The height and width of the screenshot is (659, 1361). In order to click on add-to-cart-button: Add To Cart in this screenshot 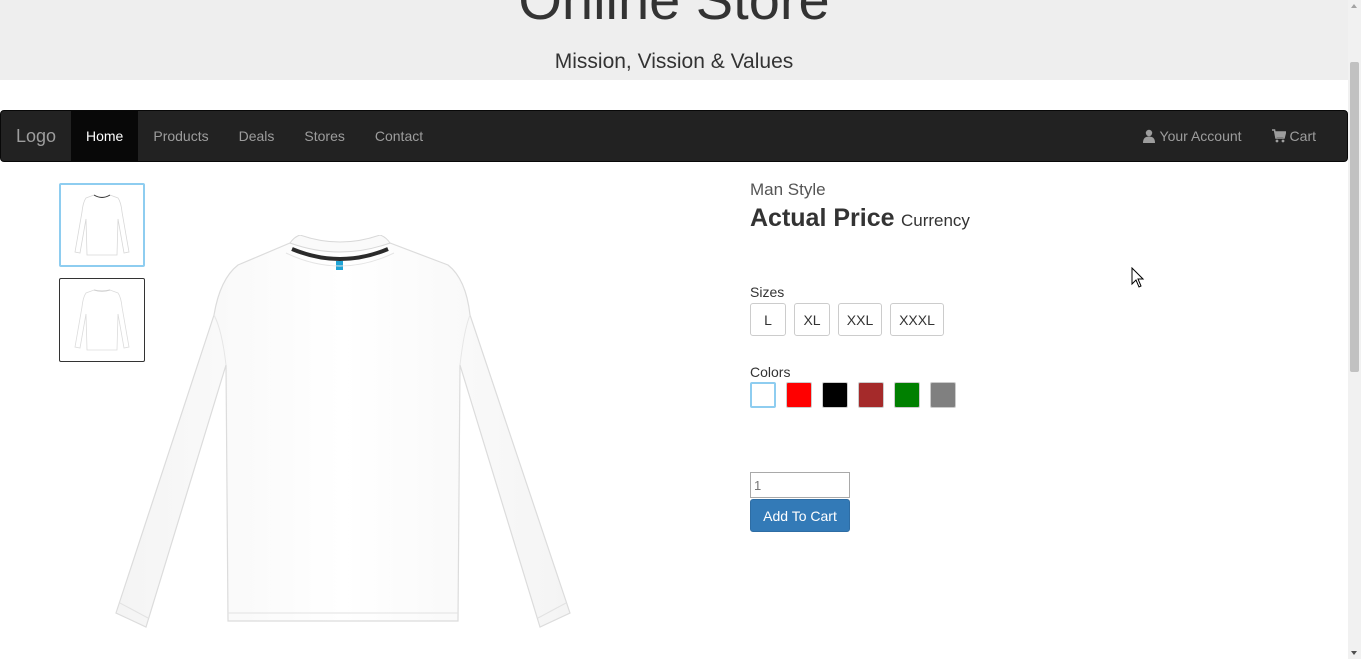, I will do `click(800, 515)`.